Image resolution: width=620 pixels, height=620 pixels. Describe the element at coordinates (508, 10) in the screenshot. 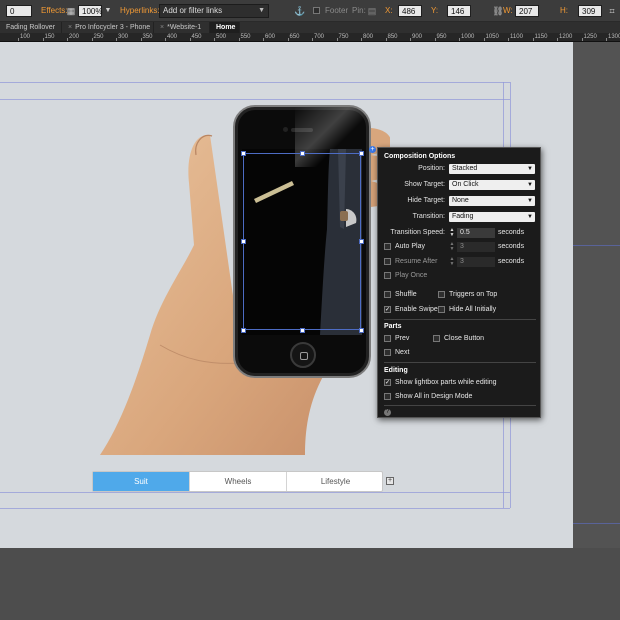

I see `w-label: W:` at that location.